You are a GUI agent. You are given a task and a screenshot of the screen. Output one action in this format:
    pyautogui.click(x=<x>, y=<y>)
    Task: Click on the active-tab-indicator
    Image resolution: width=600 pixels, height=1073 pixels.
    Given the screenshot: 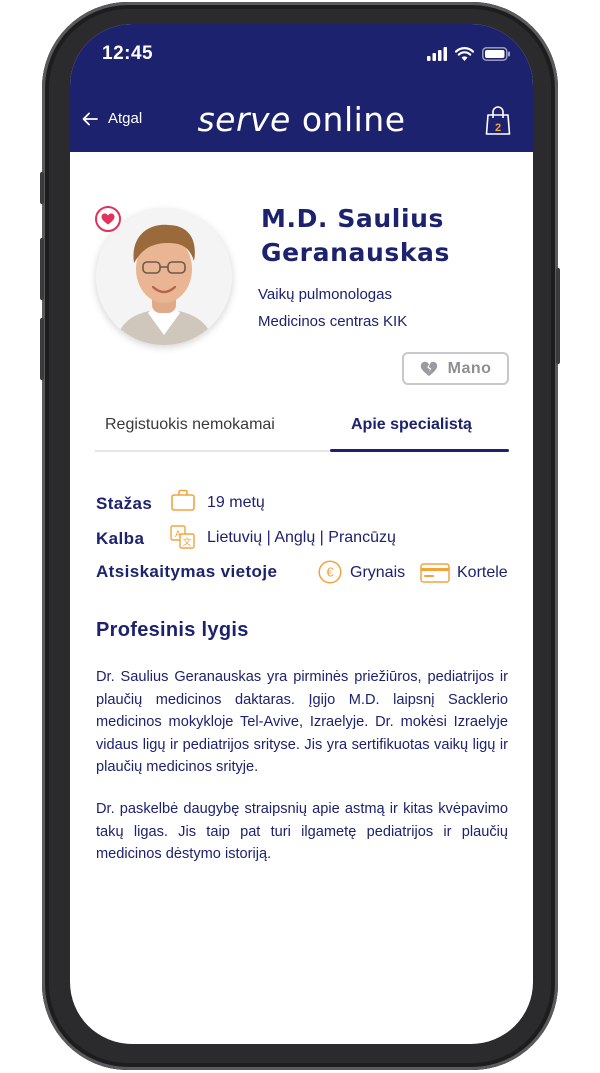 What is the action you would take?
    pyautogui.click(x=419, y=450)
    